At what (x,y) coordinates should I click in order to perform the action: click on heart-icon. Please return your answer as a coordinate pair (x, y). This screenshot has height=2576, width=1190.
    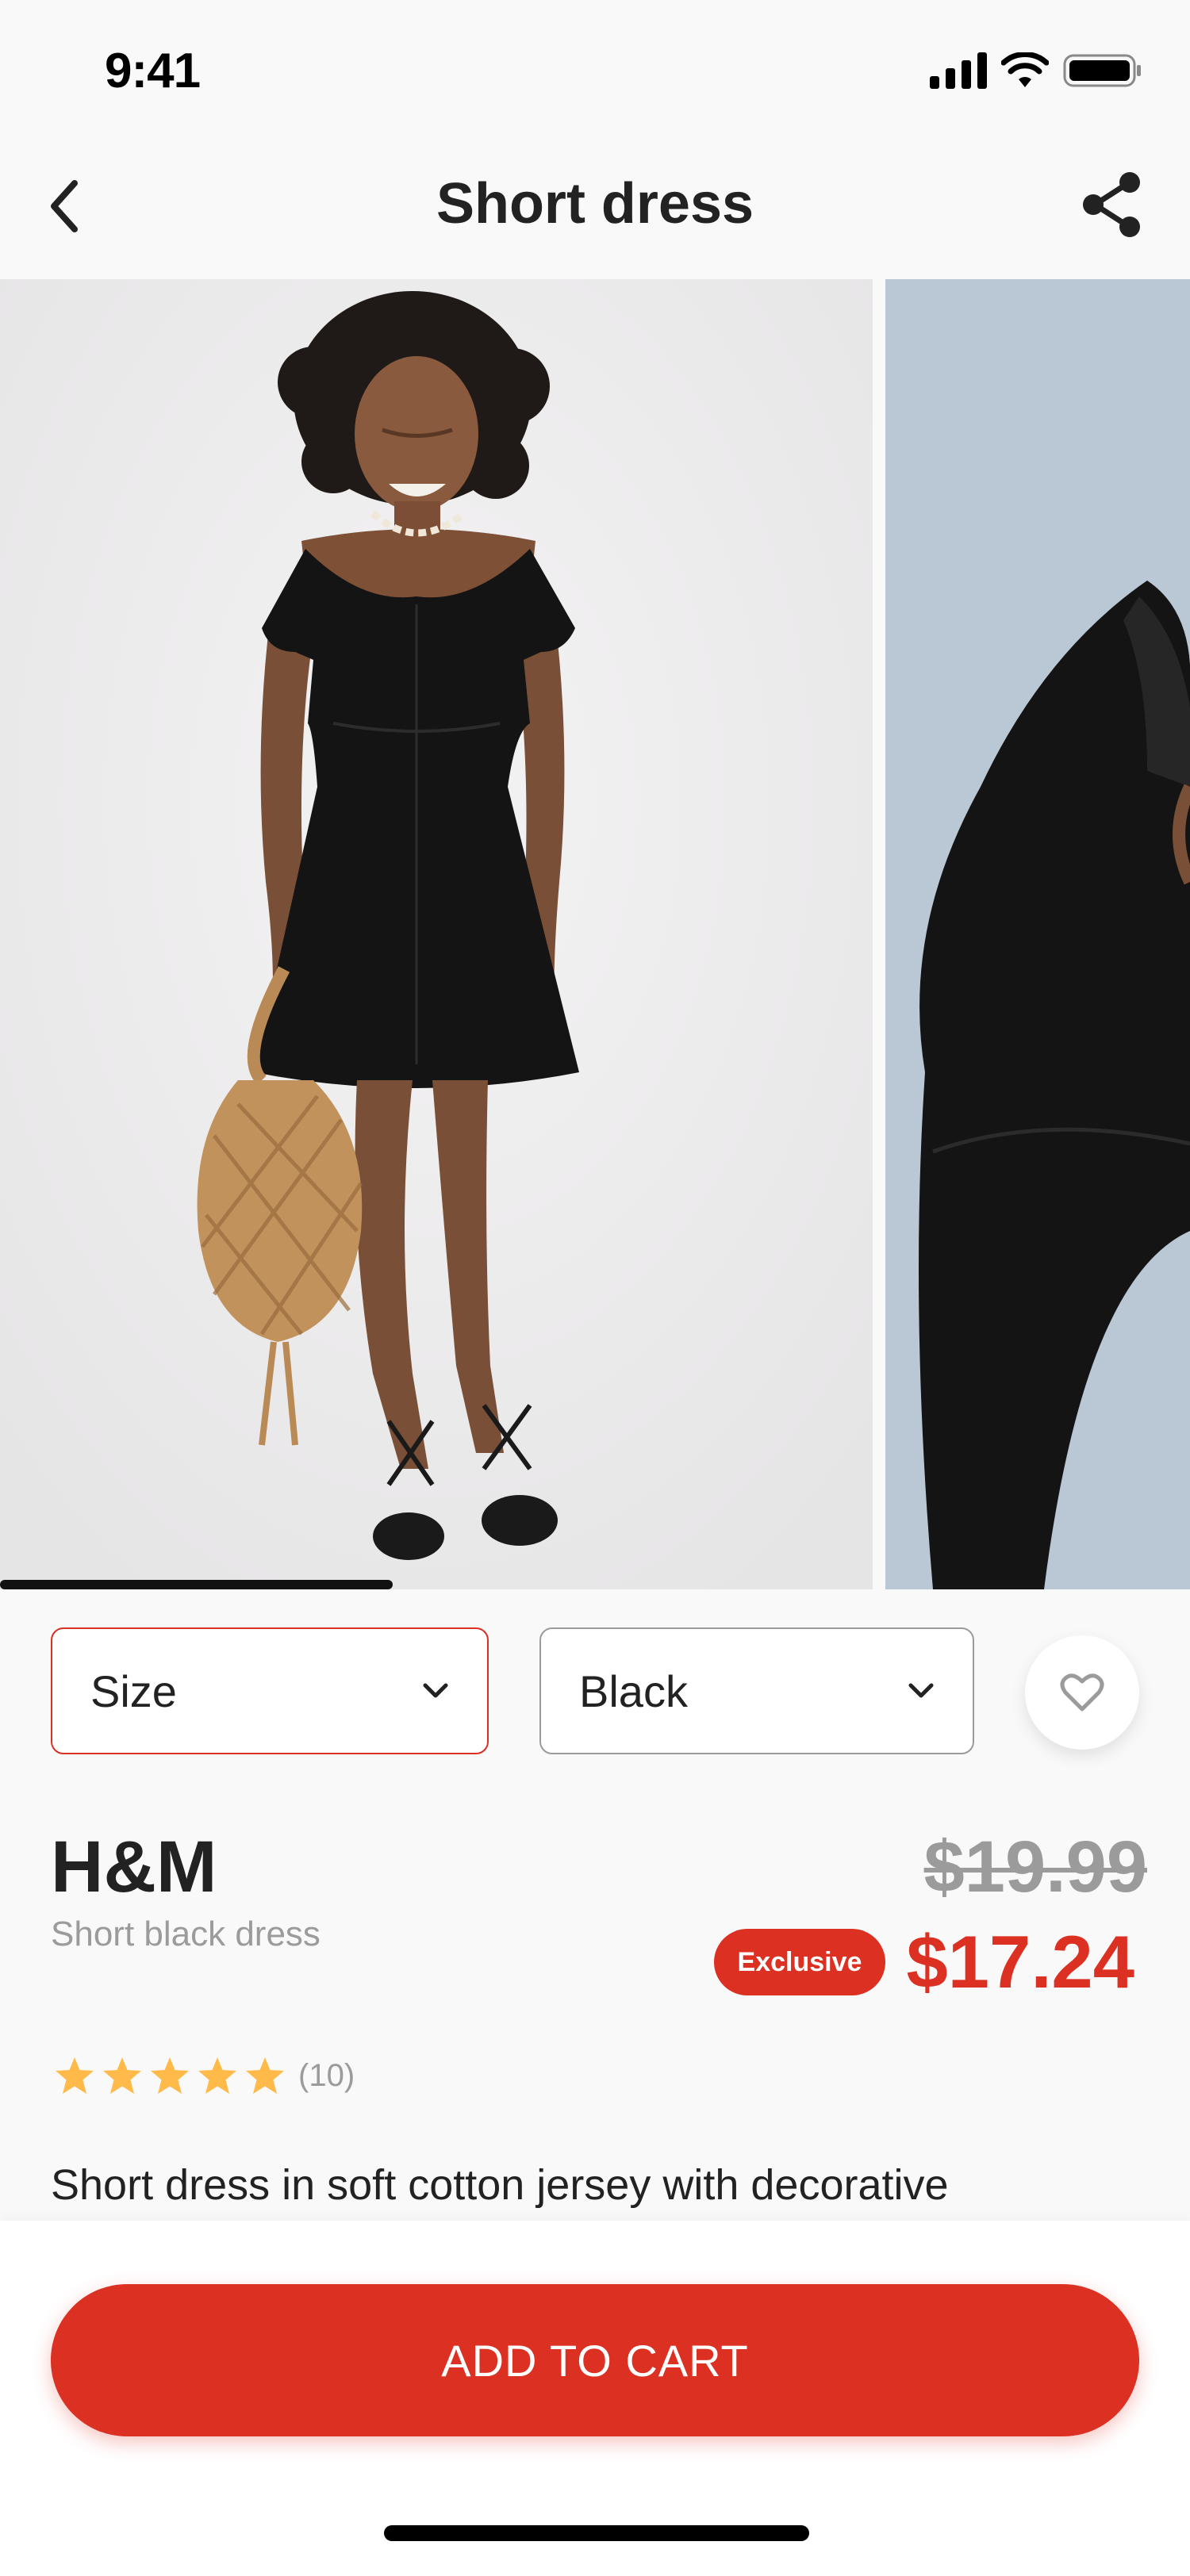
    Looking at the image, I should click on (1082, 1693).